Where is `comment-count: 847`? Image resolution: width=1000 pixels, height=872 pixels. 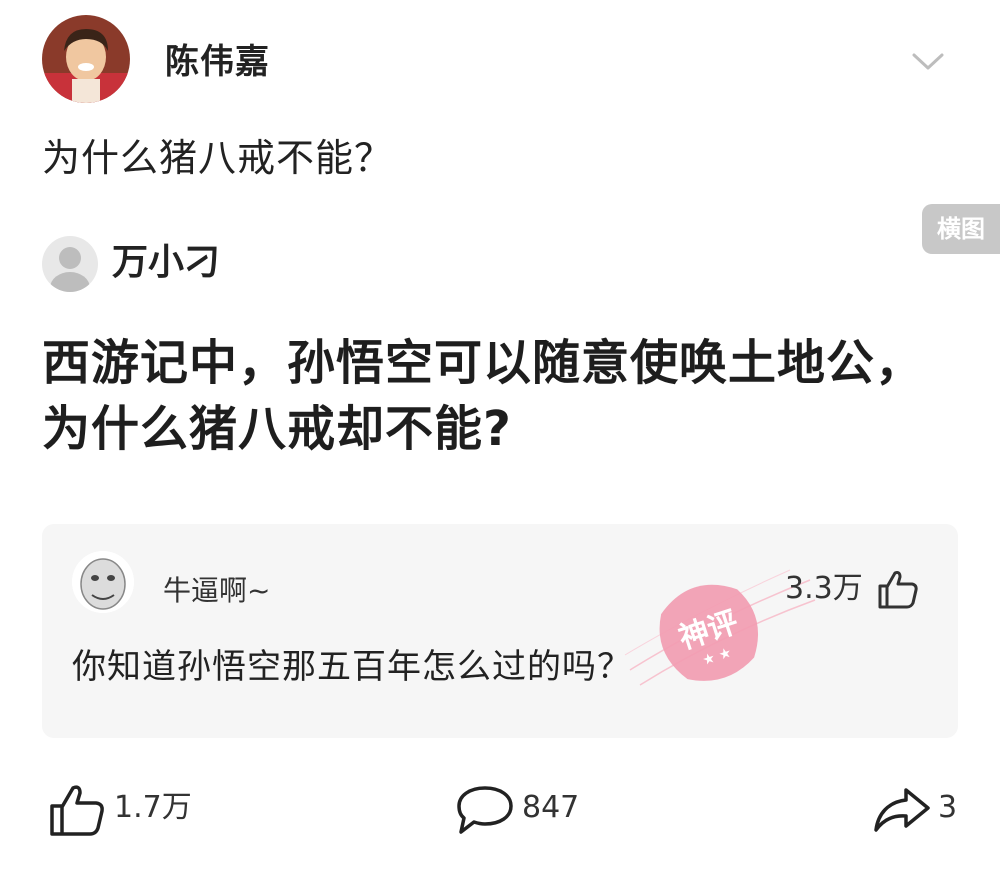 comment-count: 847 is located at coordinates (550, 808).